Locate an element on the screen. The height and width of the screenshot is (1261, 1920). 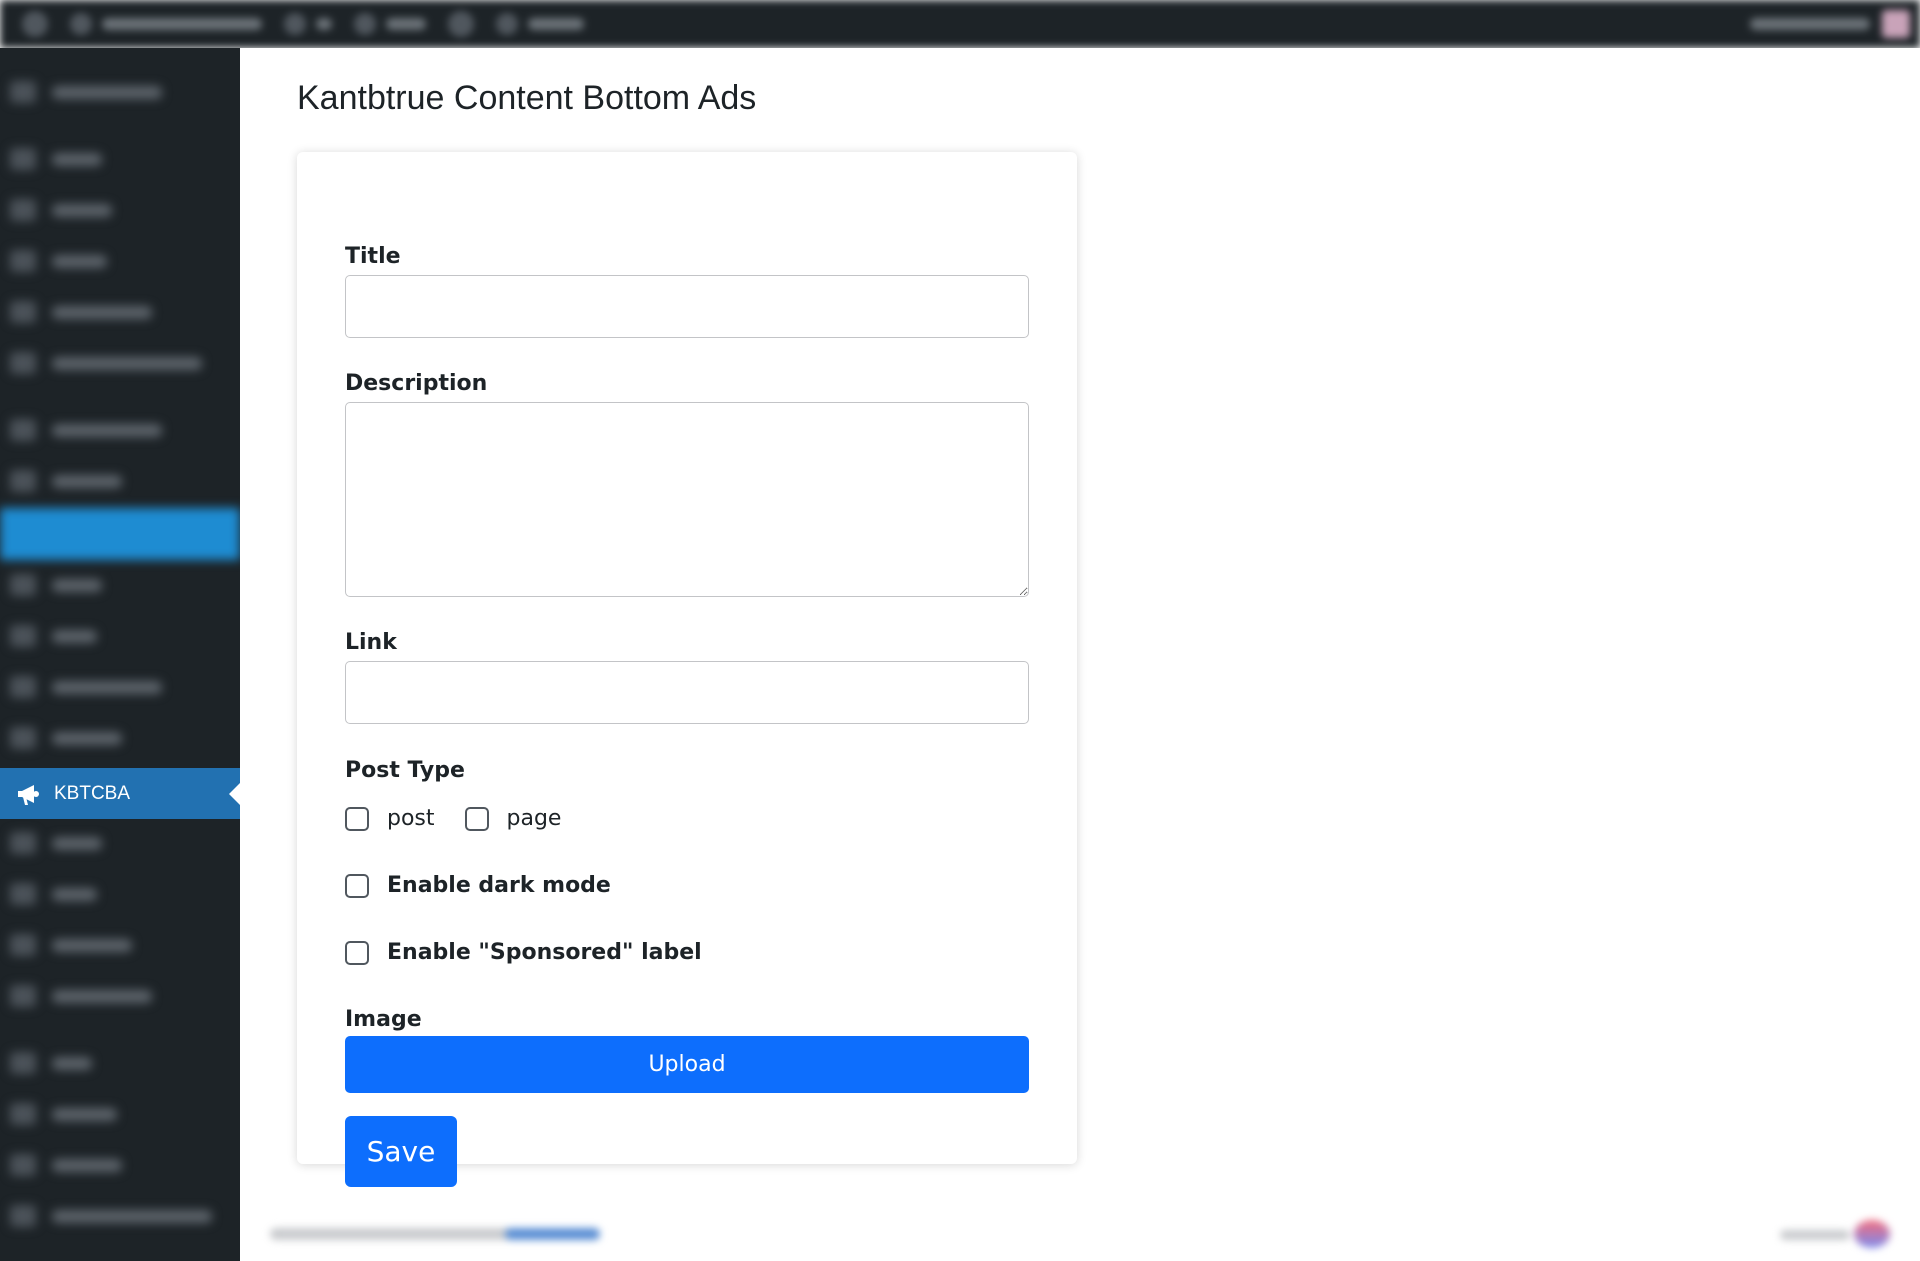
sidebar-item-posts is located at coordinates (56, 159).